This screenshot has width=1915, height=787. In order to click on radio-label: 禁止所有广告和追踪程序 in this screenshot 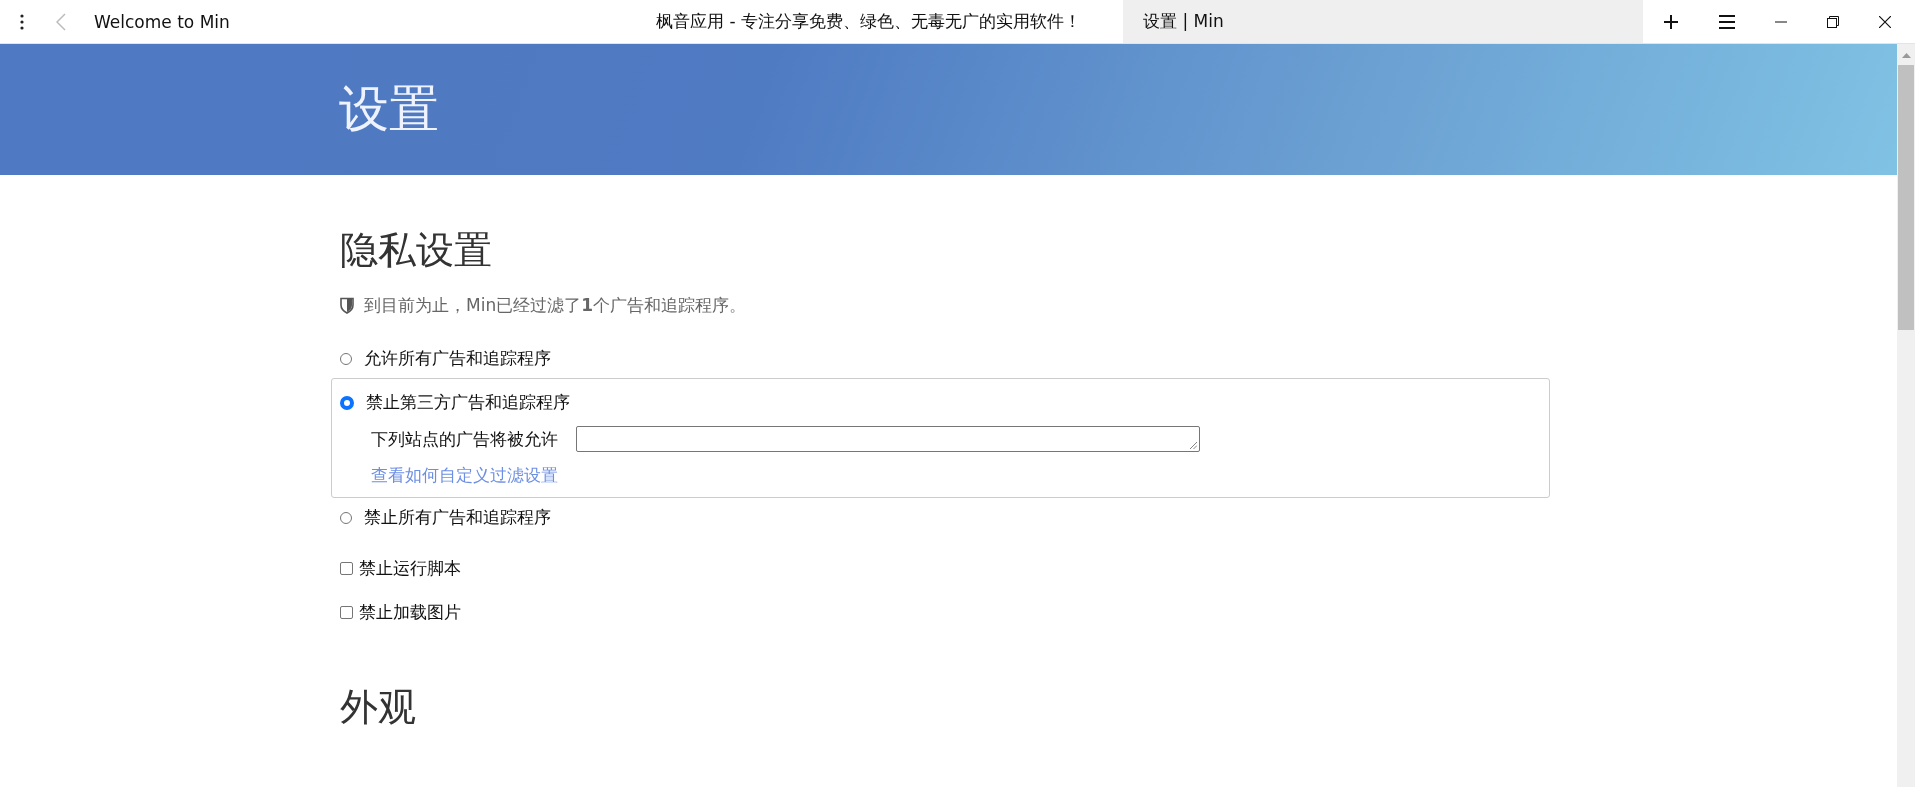, I will do `click(457, 517)`.